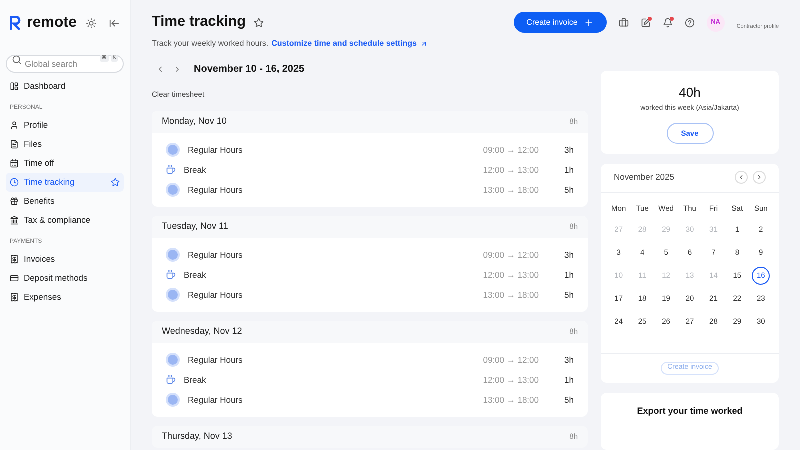 Image resolution: width=800 pixels, height=450 pixels. What do you see at coordinates (14, 220) in the screenshot?
I see `bank-icon` at bounding box center [14, 220].